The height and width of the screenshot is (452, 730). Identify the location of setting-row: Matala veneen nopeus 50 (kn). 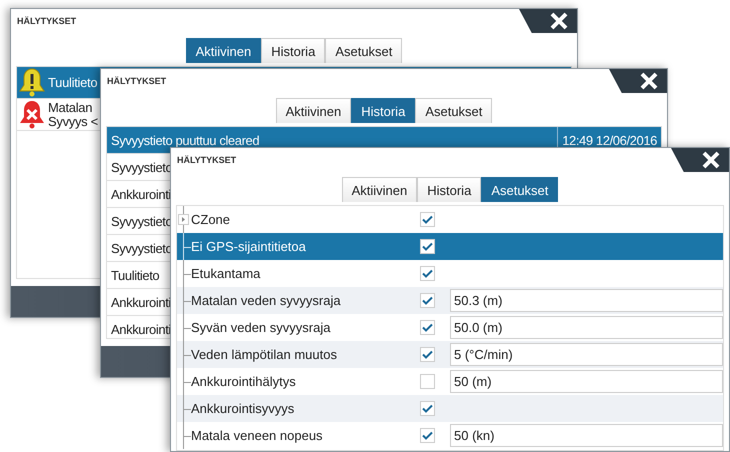
(450, 435).